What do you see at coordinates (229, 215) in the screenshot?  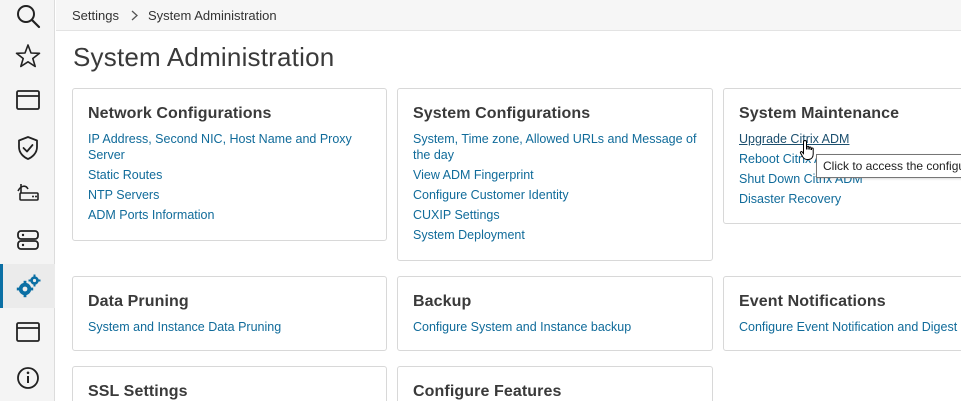 I see `link-adm-ports: ADM Ports Information` at bounding box center [229, 215].